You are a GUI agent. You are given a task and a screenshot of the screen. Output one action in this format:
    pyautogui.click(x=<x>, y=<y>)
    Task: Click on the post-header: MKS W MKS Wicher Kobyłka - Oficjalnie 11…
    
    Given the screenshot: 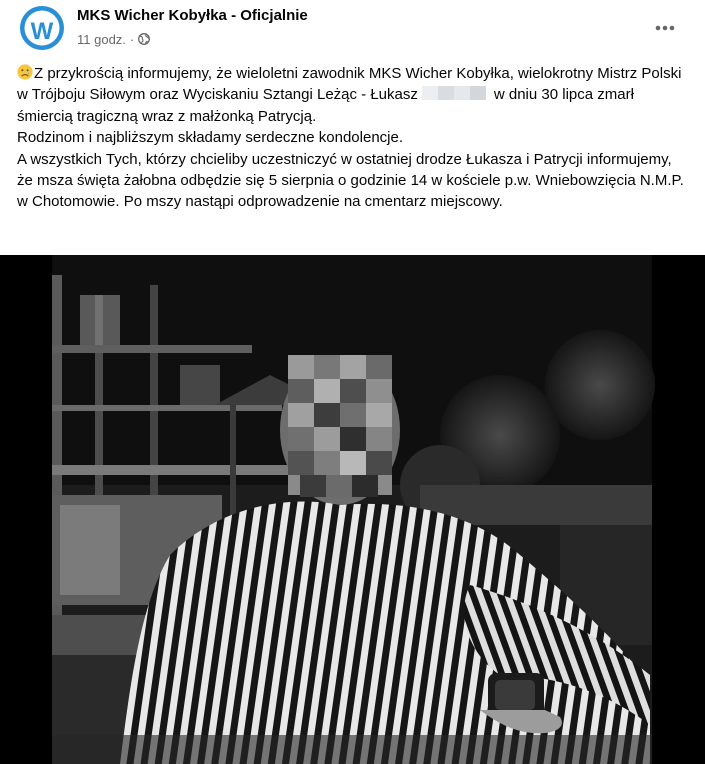 What is the action you would take?
    pyautogui.click(x=352, y=29)
    